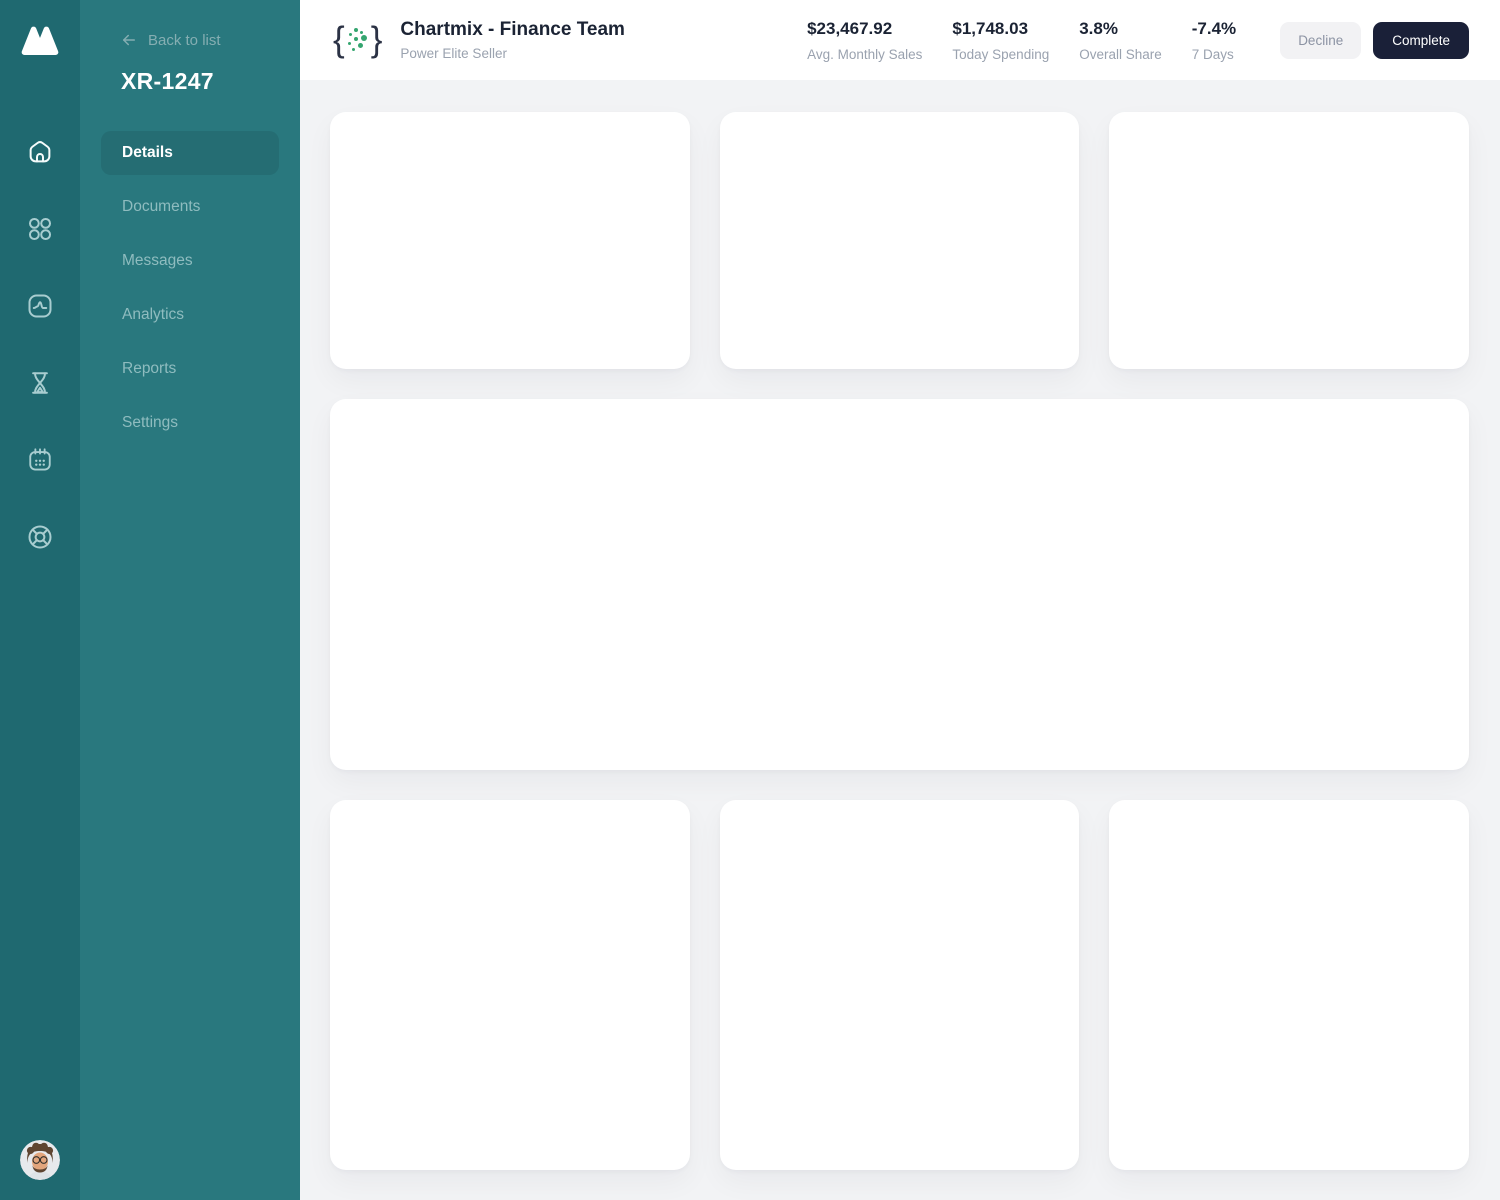  Describe the element at coordinates (1120, 54) in the screenshot. I see `stat-label: Overall Share` at that location.